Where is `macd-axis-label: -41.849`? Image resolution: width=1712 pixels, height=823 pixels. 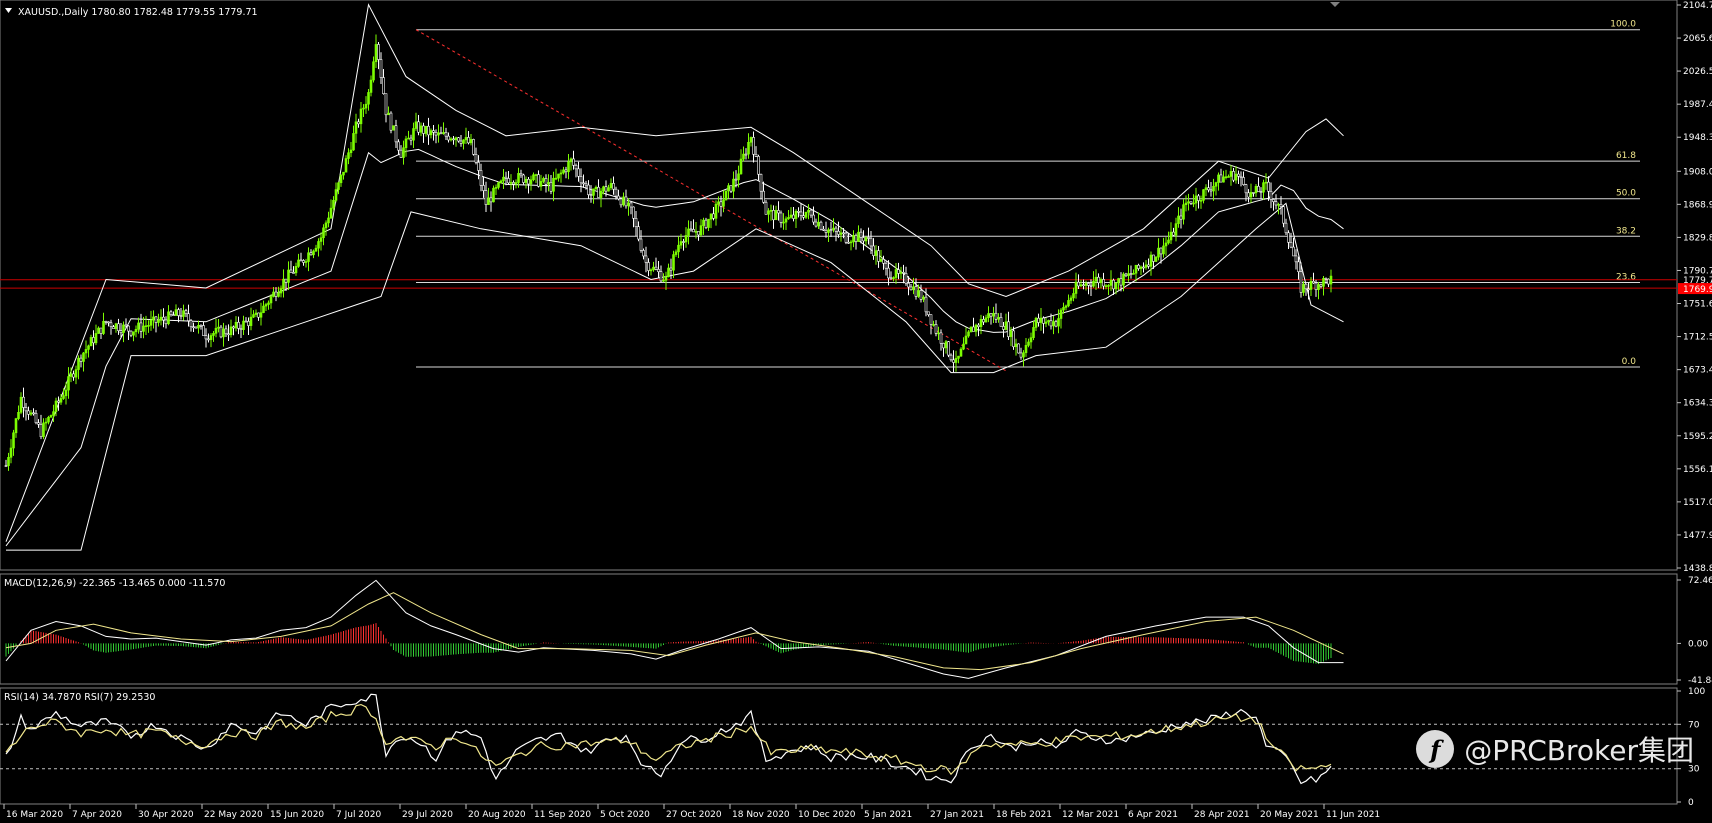
macd-axis-label: -41.849 is located at coordinates (1700, 681).